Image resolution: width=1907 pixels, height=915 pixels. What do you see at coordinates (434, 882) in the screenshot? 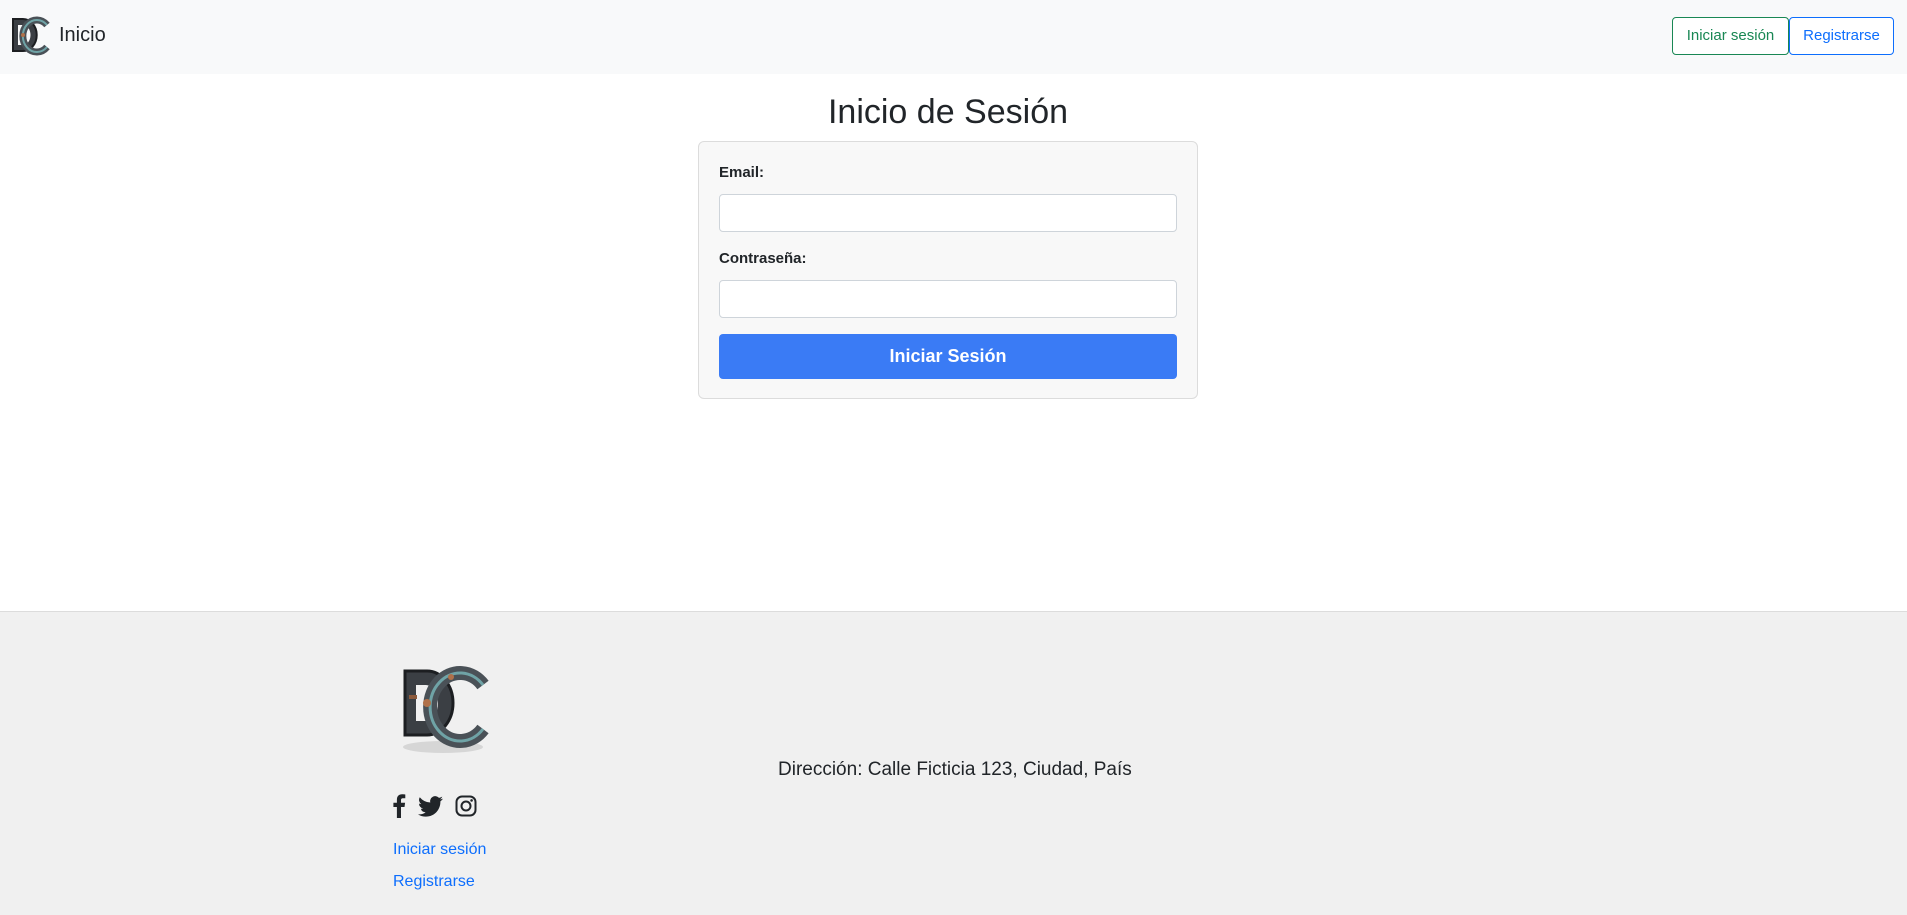
I see `footer-register-link: Registrarse` at bounding box center [434, 882].